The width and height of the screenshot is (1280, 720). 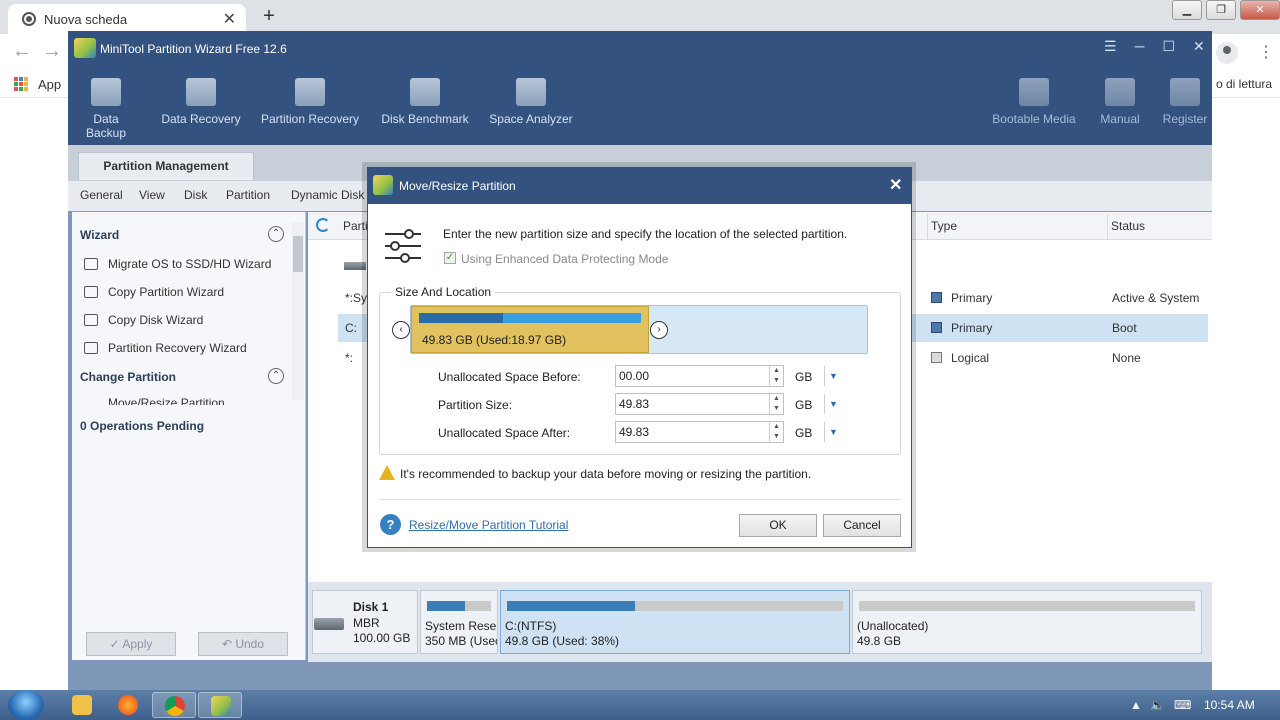 What do you see at coordinates (1227, 53) in the screenshot?
I see `profile-avatar-icon` at bounding box center [1227, 53].